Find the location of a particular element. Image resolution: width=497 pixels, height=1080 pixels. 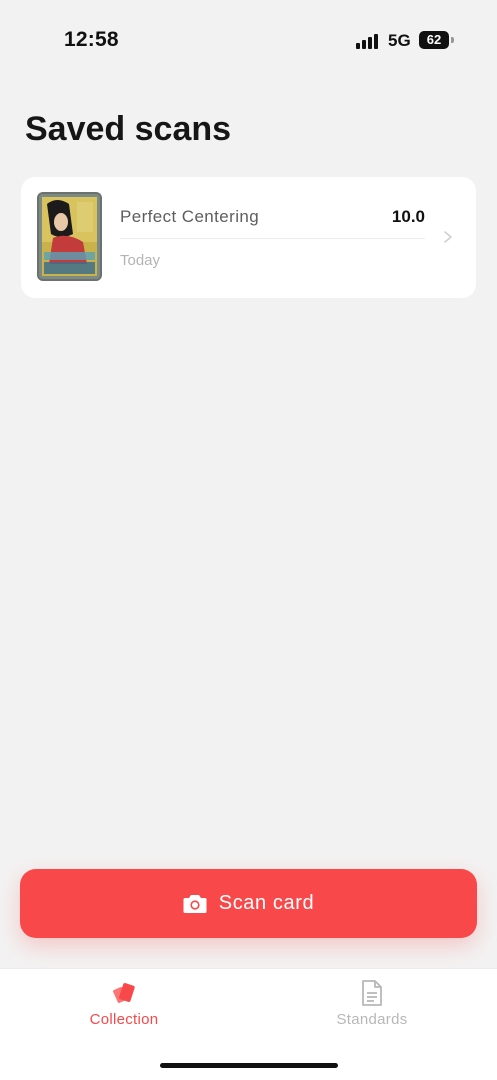

page-title: Saved scans is located at coordinates (128, 129).